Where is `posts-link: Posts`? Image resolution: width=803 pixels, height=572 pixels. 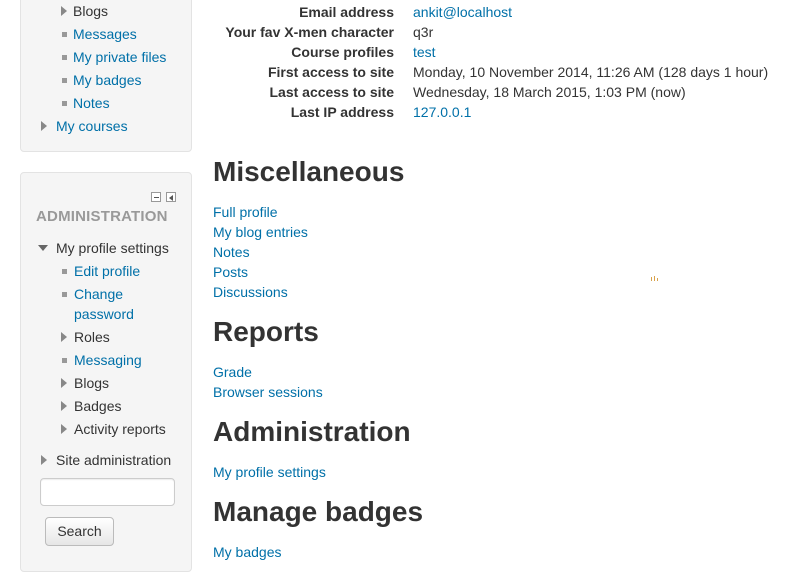
posts-link: Posts is located at coordinates (230, 272).